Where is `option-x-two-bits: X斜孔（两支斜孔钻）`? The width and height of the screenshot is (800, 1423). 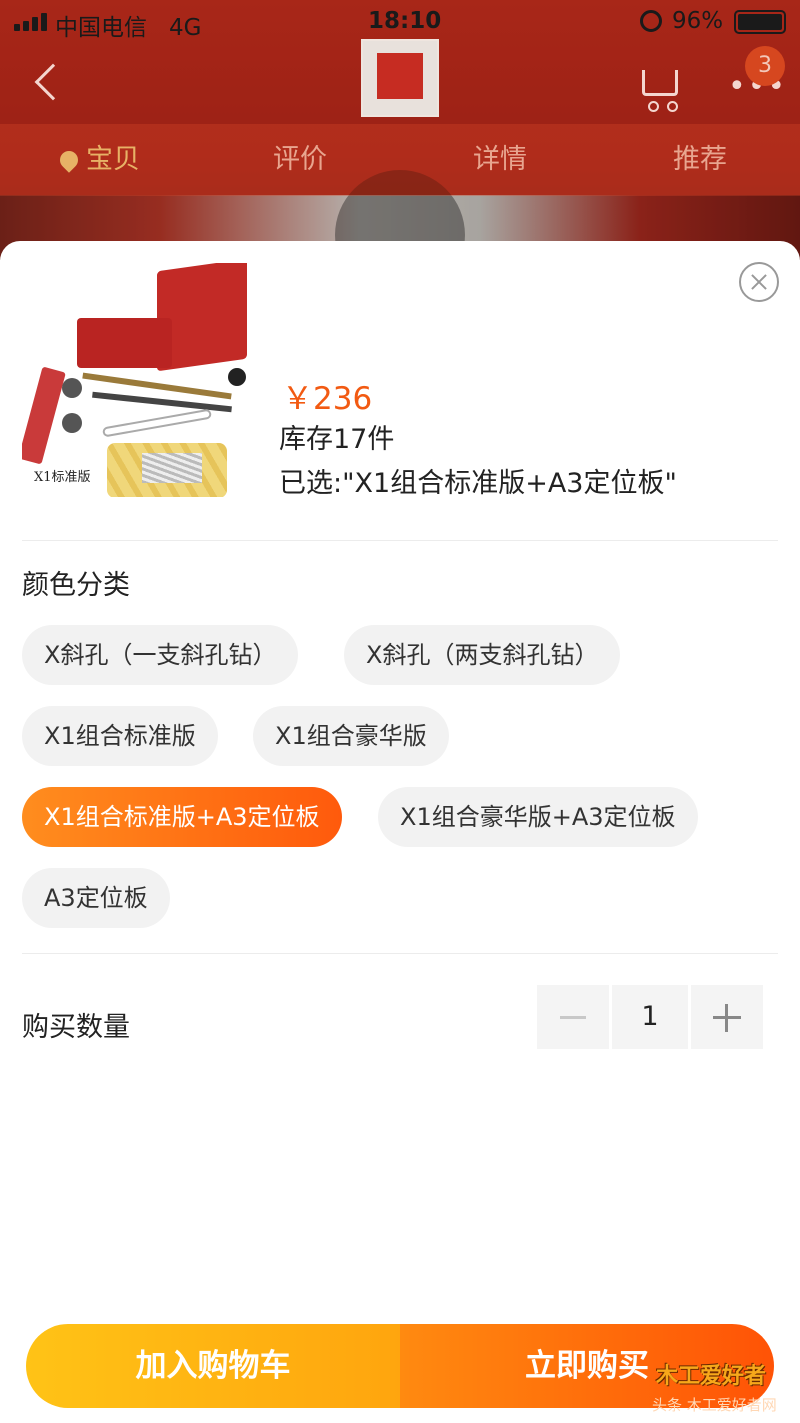 option-x-two-bits: X斜孔（两支斜孔钻） is located at coordinates (482, 655).